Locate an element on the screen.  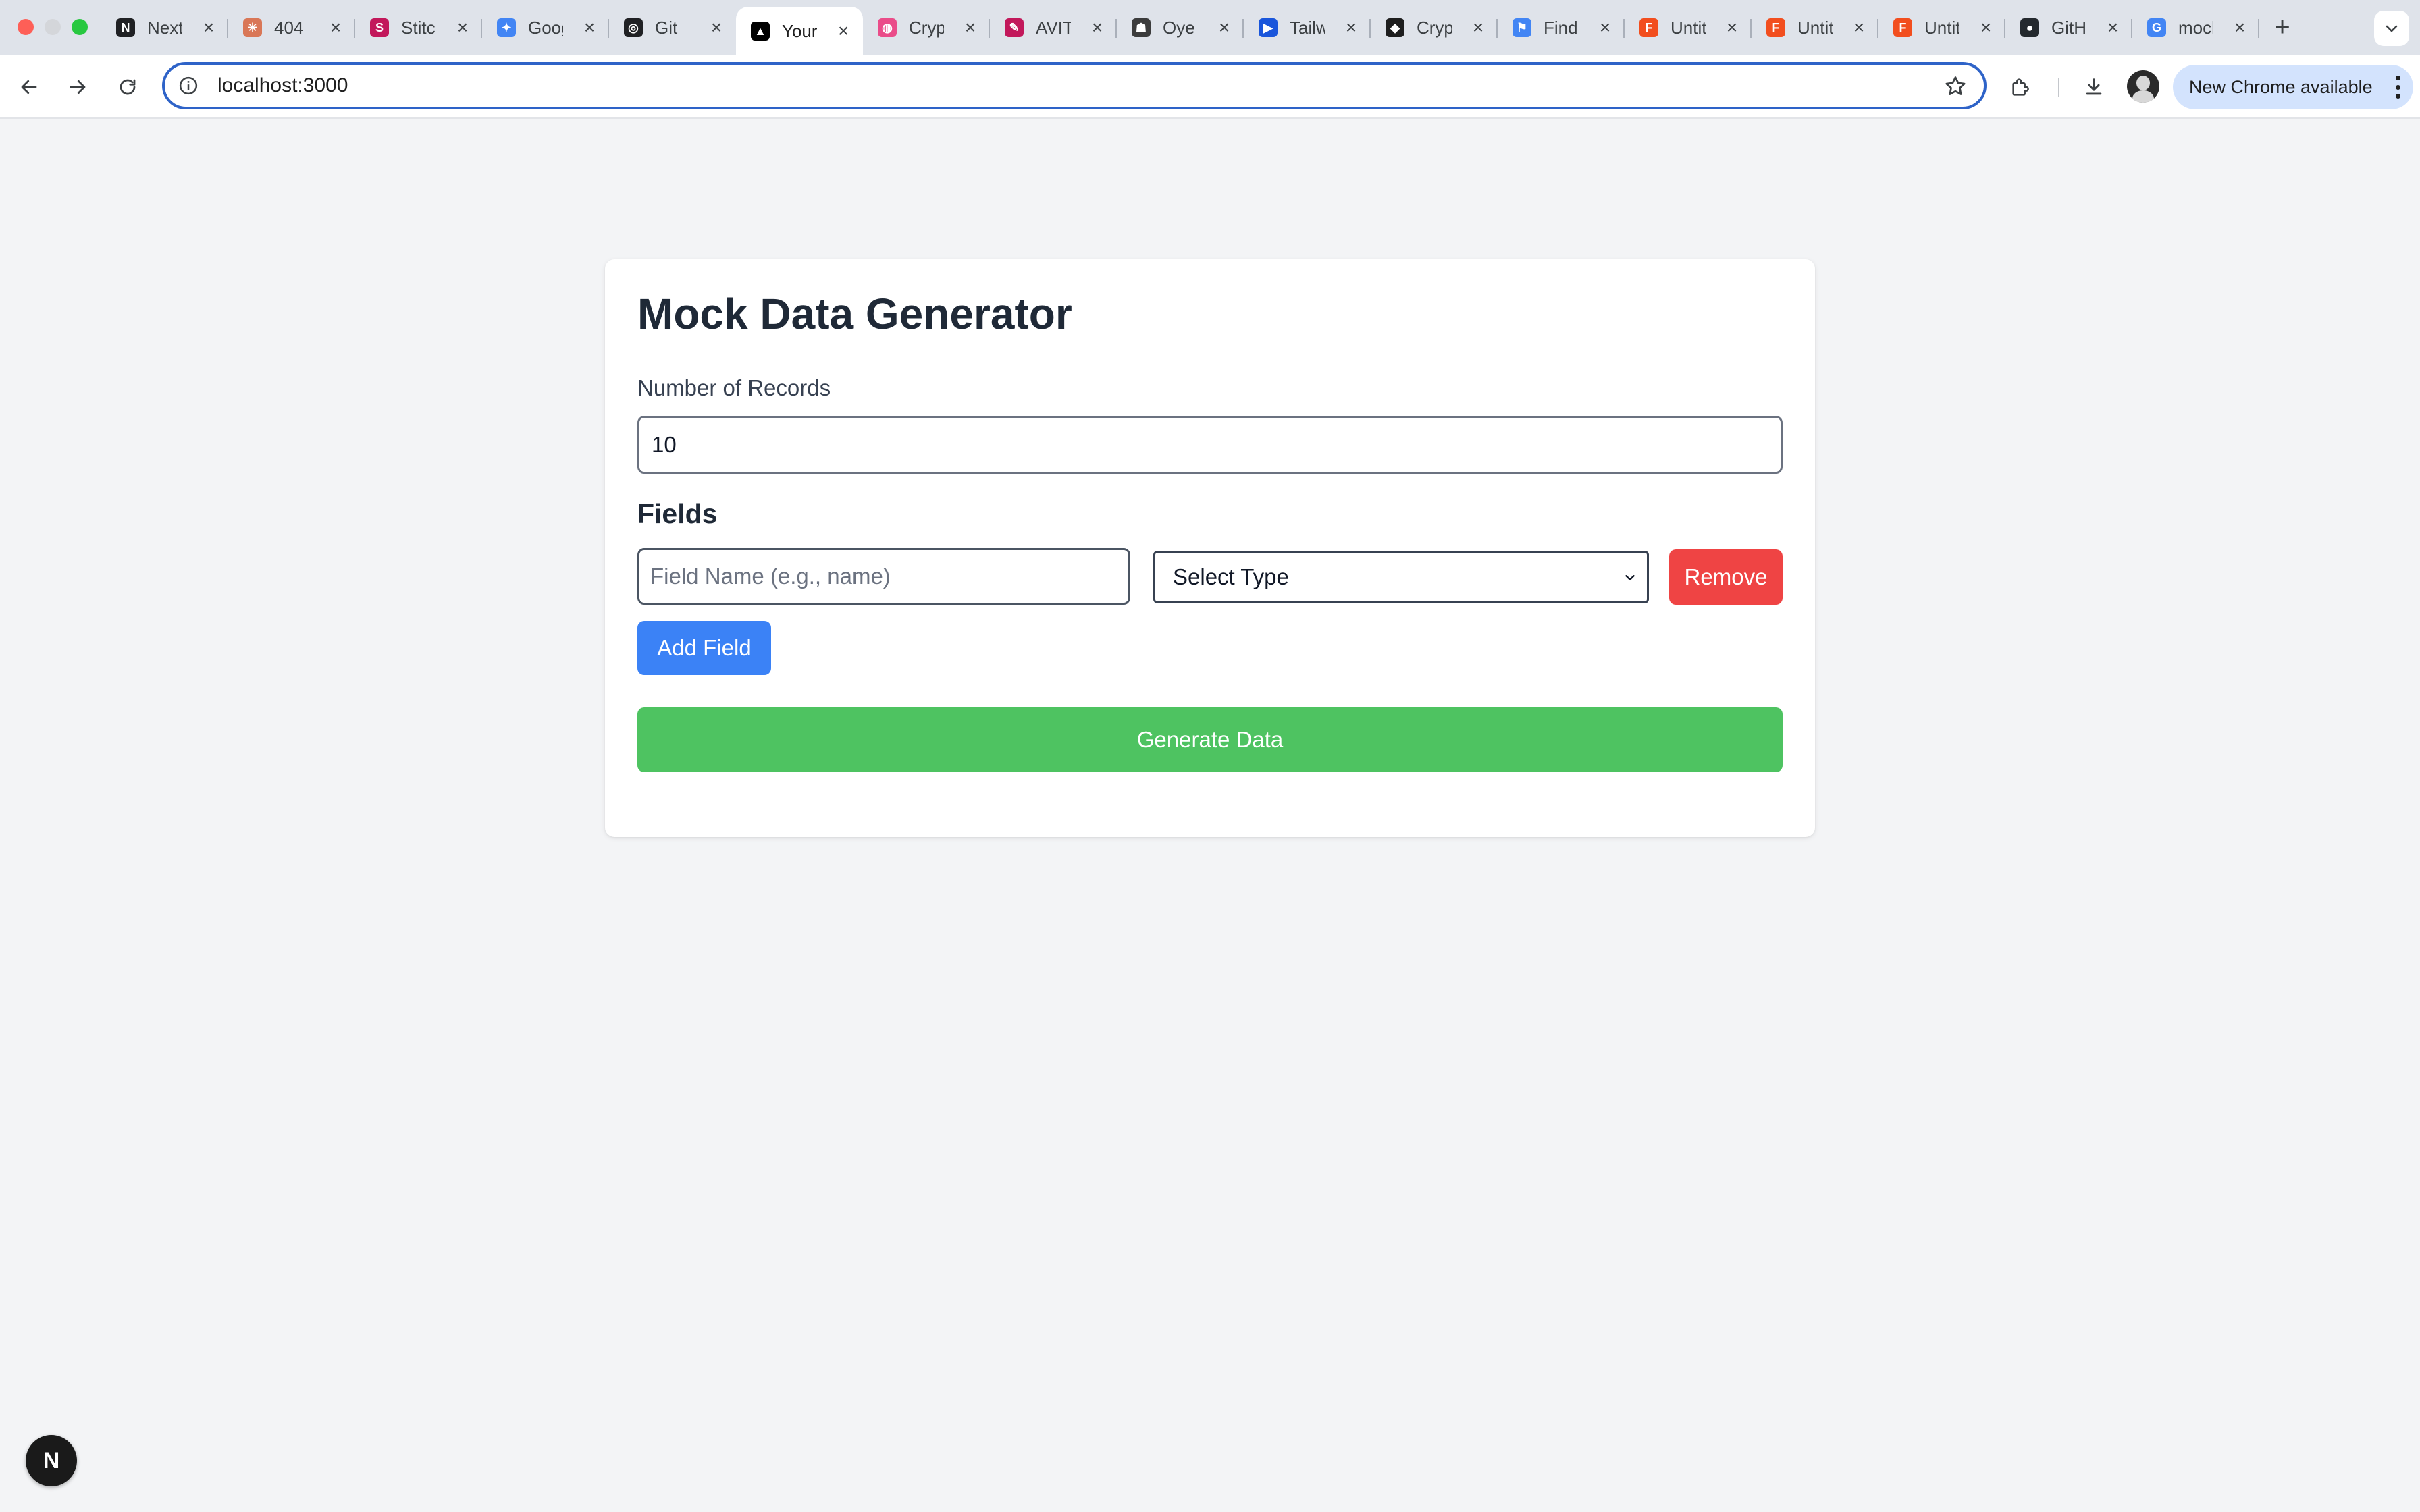
browser-tab: ◆ Crypto × is located at coordinates (1434, 28).